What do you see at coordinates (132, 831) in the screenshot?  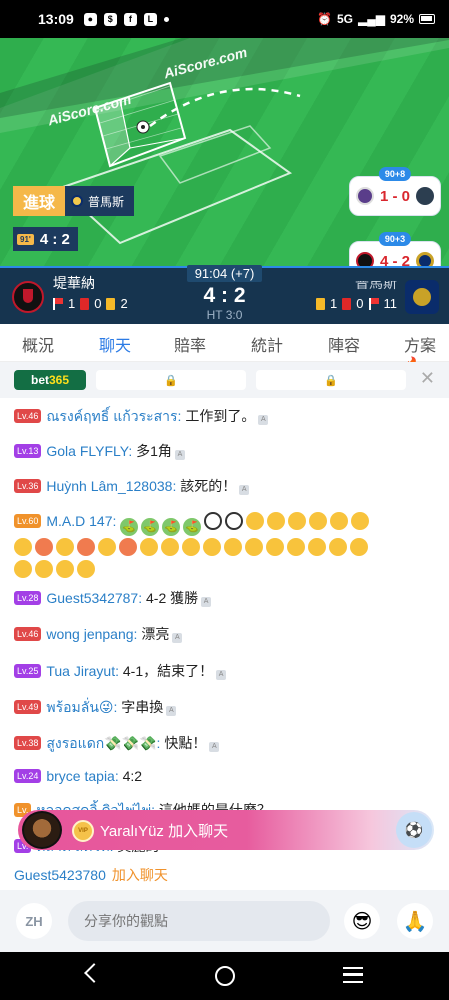 I see `join-user-name: YaralıYüz` at bounding box center [132, 831].